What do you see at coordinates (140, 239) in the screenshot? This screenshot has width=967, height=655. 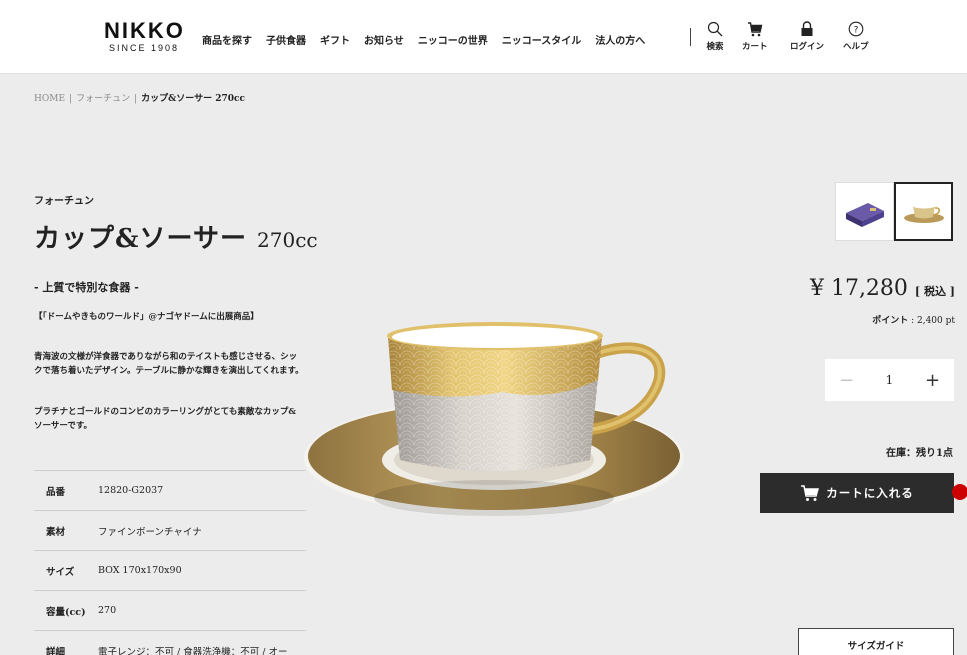 I see `product-title-main: カップ&ソーサー` at bounding box center [140, 239].